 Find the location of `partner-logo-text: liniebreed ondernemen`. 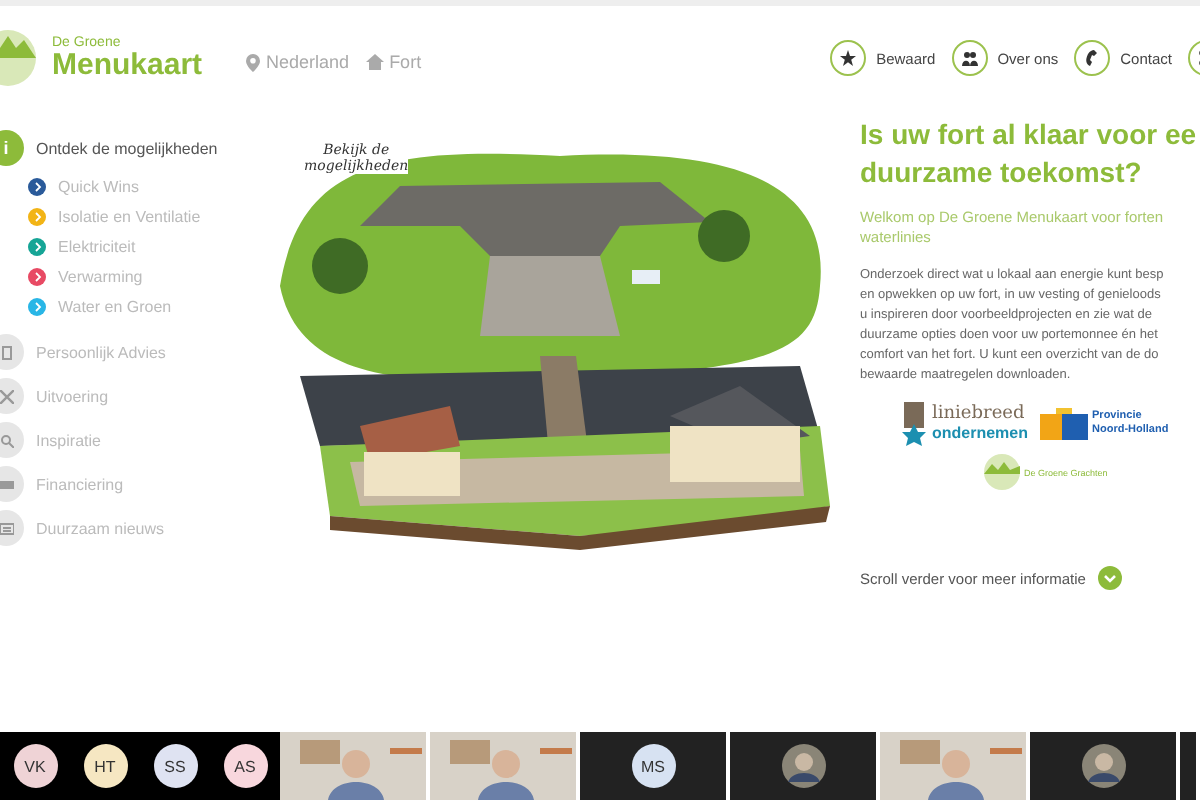

partner-logo-text: liniebreed ondernemen is located at coordinates (980, 424).